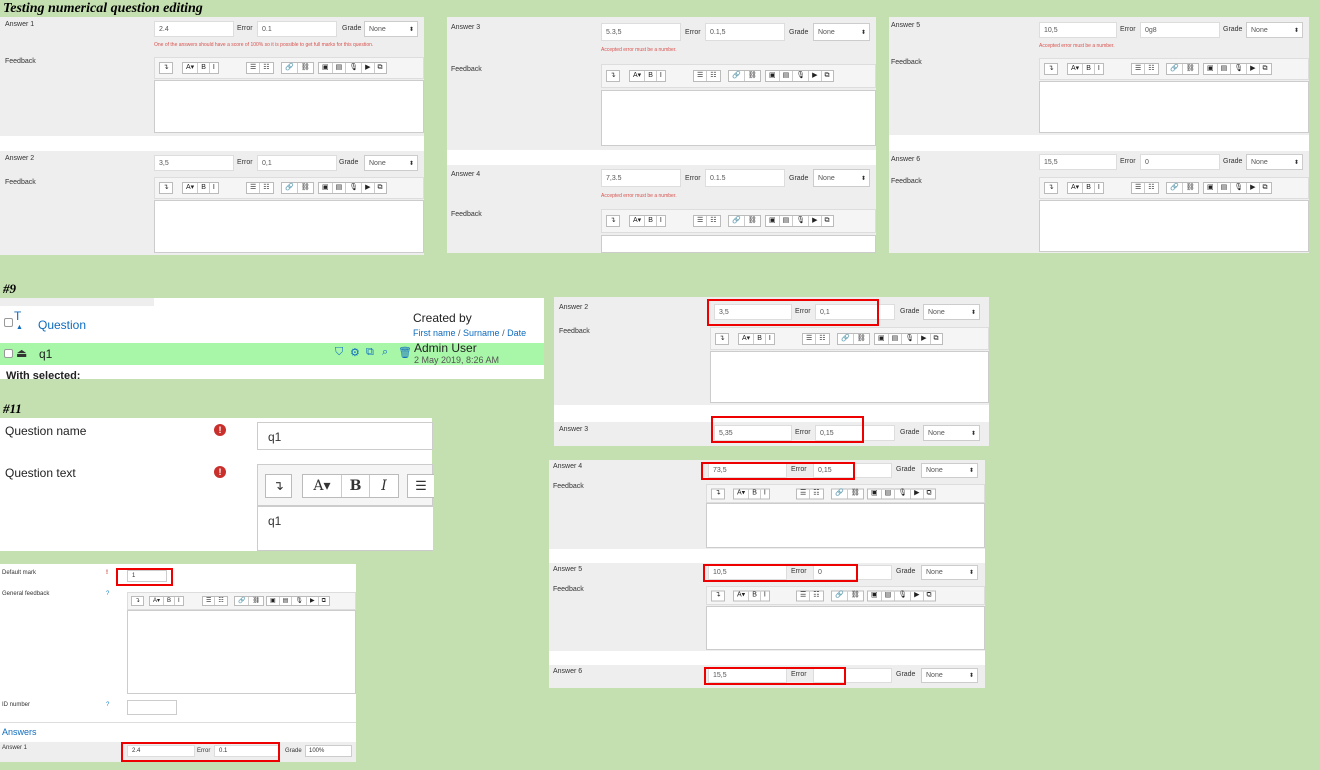 The height and width of the screenshot is (770, 1320). What do you see at coordinates (516, 333) in the screenshot?
I see `sort-date: Date` at bounding box center [516, 333].